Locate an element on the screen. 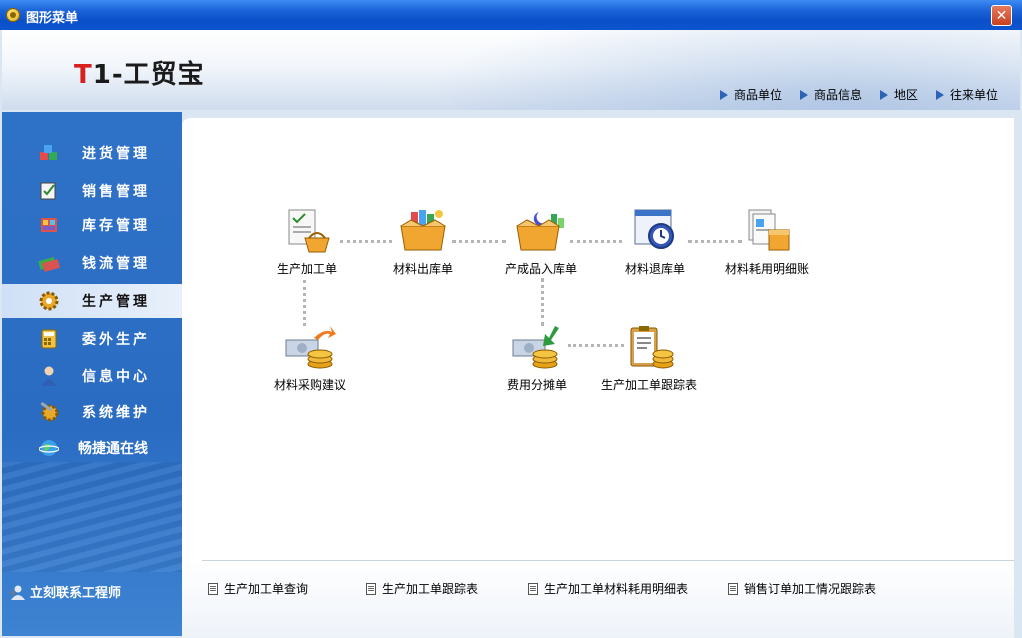 Image resolution: width=1022 pixels, height=638 pixels. product-logo: T1-工贸宝 is located at coordinates (139, 72).